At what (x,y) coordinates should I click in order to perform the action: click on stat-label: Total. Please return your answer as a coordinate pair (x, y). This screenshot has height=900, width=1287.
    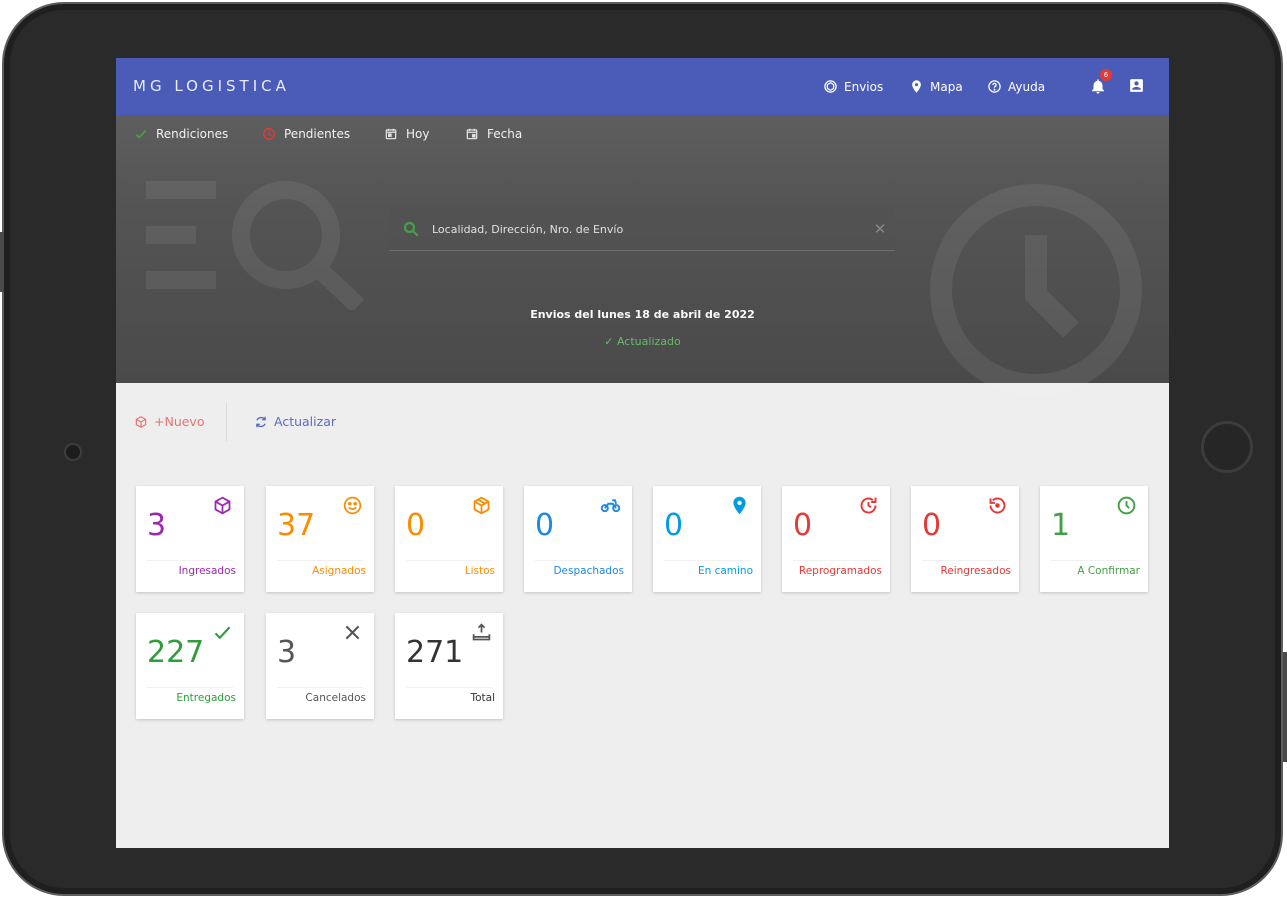
    Looking at the image, I should click on (482, 698).